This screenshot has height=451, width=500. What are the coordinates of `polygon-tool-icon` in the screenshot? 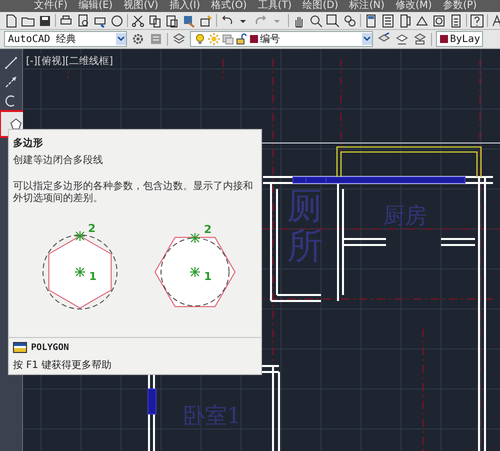 It's located at (16, 124).